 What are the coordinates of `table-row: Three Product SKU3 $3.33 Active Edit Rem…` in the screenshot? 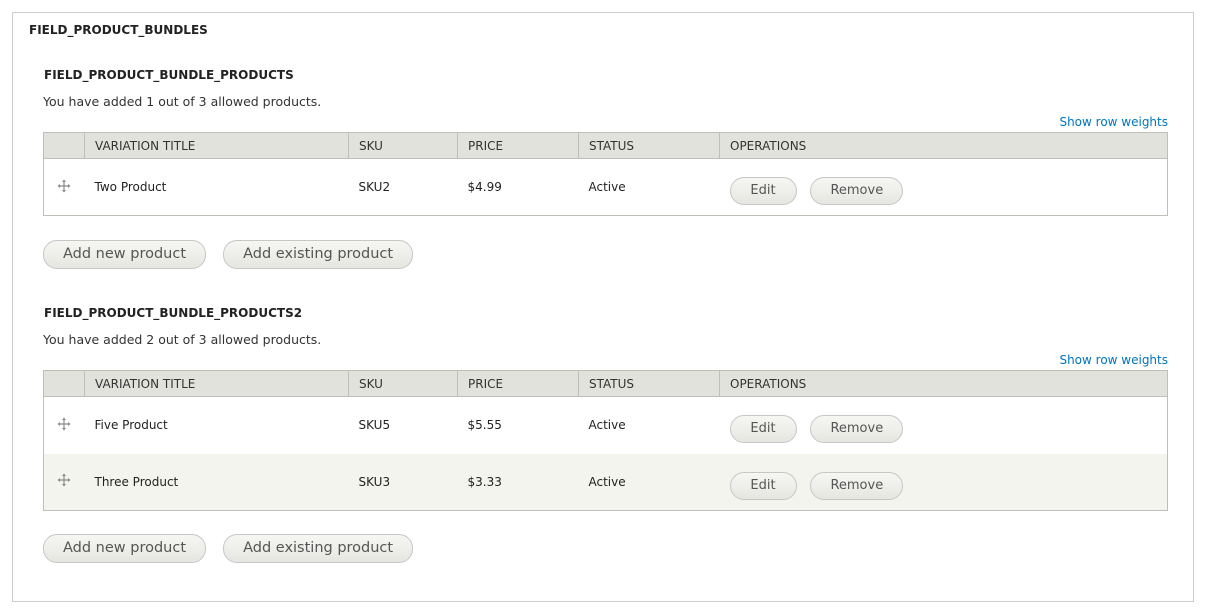 It's located at (605, 482).